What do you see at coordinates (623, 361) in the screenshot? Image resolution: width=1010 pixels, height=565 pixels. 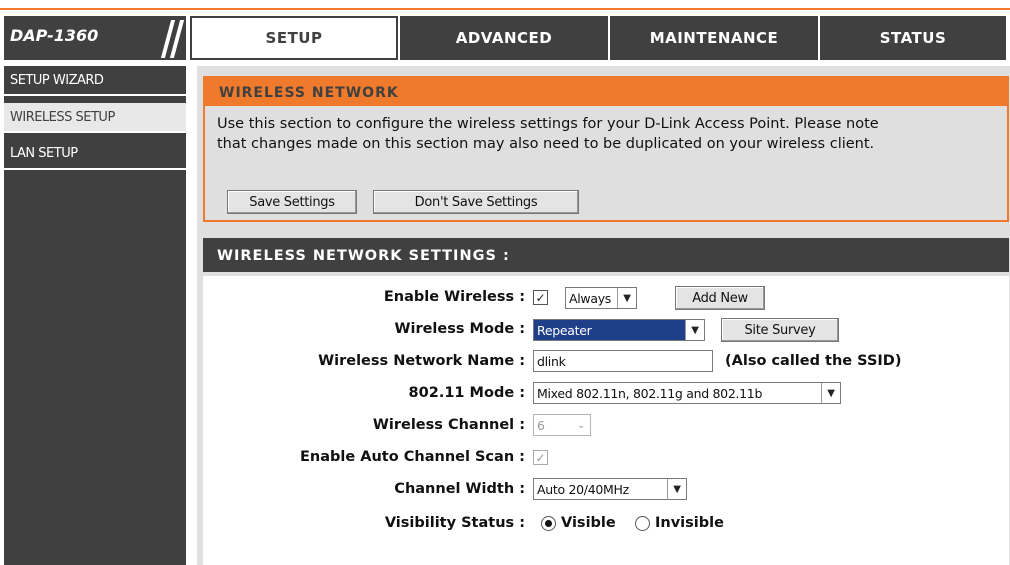 I see `network-name-input` at bounding box center [623, 361].